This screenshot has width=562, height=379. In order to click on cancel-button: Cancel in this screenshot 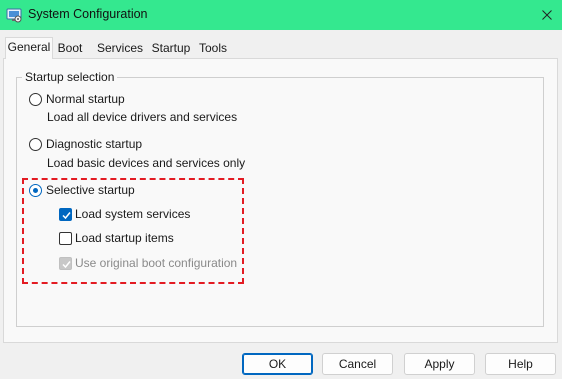, I will do `click(357, 364)`.